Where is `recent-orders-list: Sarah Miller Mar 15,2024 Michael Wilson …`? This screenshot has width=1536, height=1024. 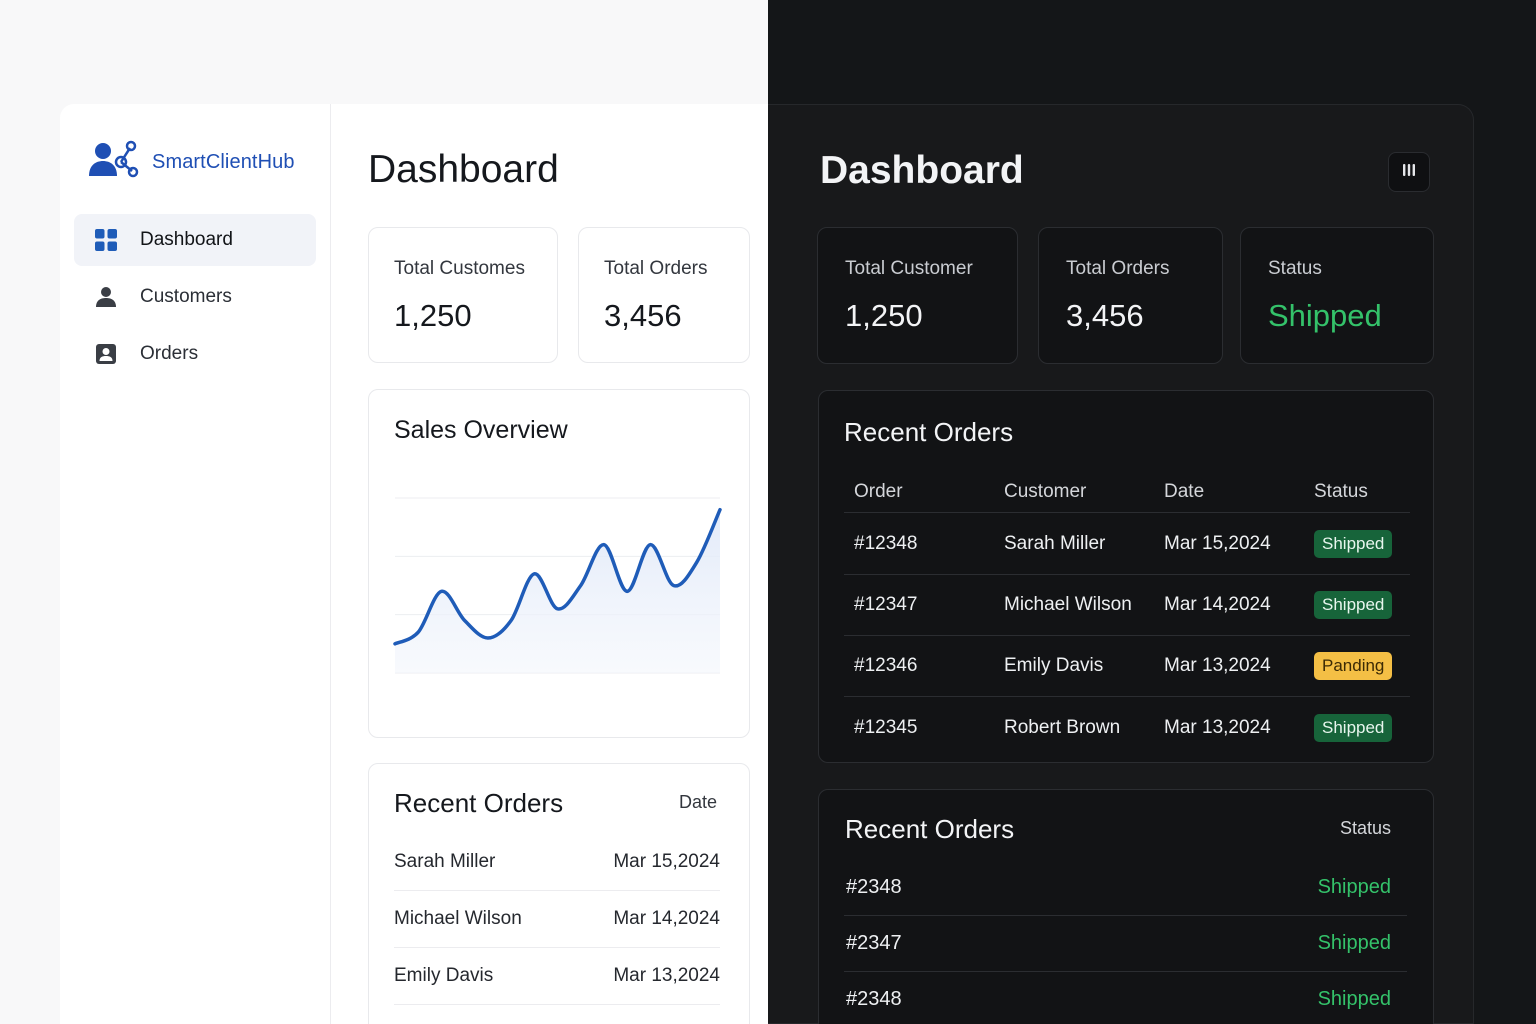
recent-orders-list: Sarah Miller Mar 15,2024 Michael Wilson … is located at coordinates (557, 919).